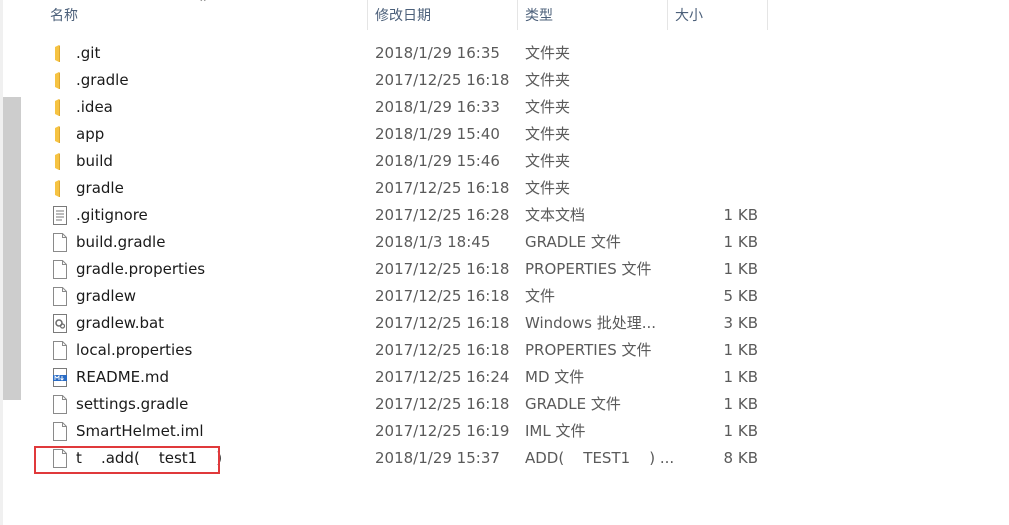 The height and width of the screenshot is (525, 1009). I want to click on file-date-modified: 2018/1/29 16:35, so click(437, 53).